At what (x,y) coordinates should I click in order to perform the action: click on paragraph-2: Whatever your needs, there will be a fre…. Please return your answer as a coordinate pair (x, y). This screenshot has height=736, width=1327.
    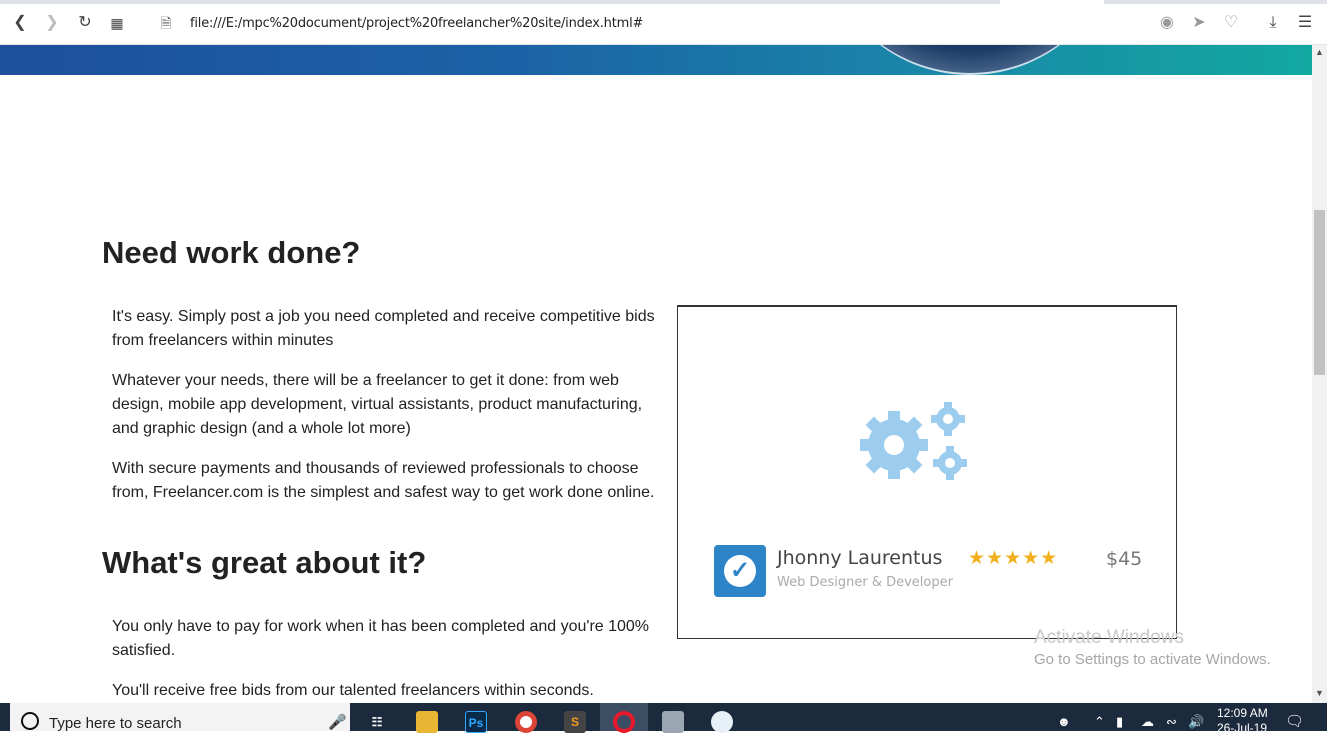
    Looking at the image, I should click on (377, 404).